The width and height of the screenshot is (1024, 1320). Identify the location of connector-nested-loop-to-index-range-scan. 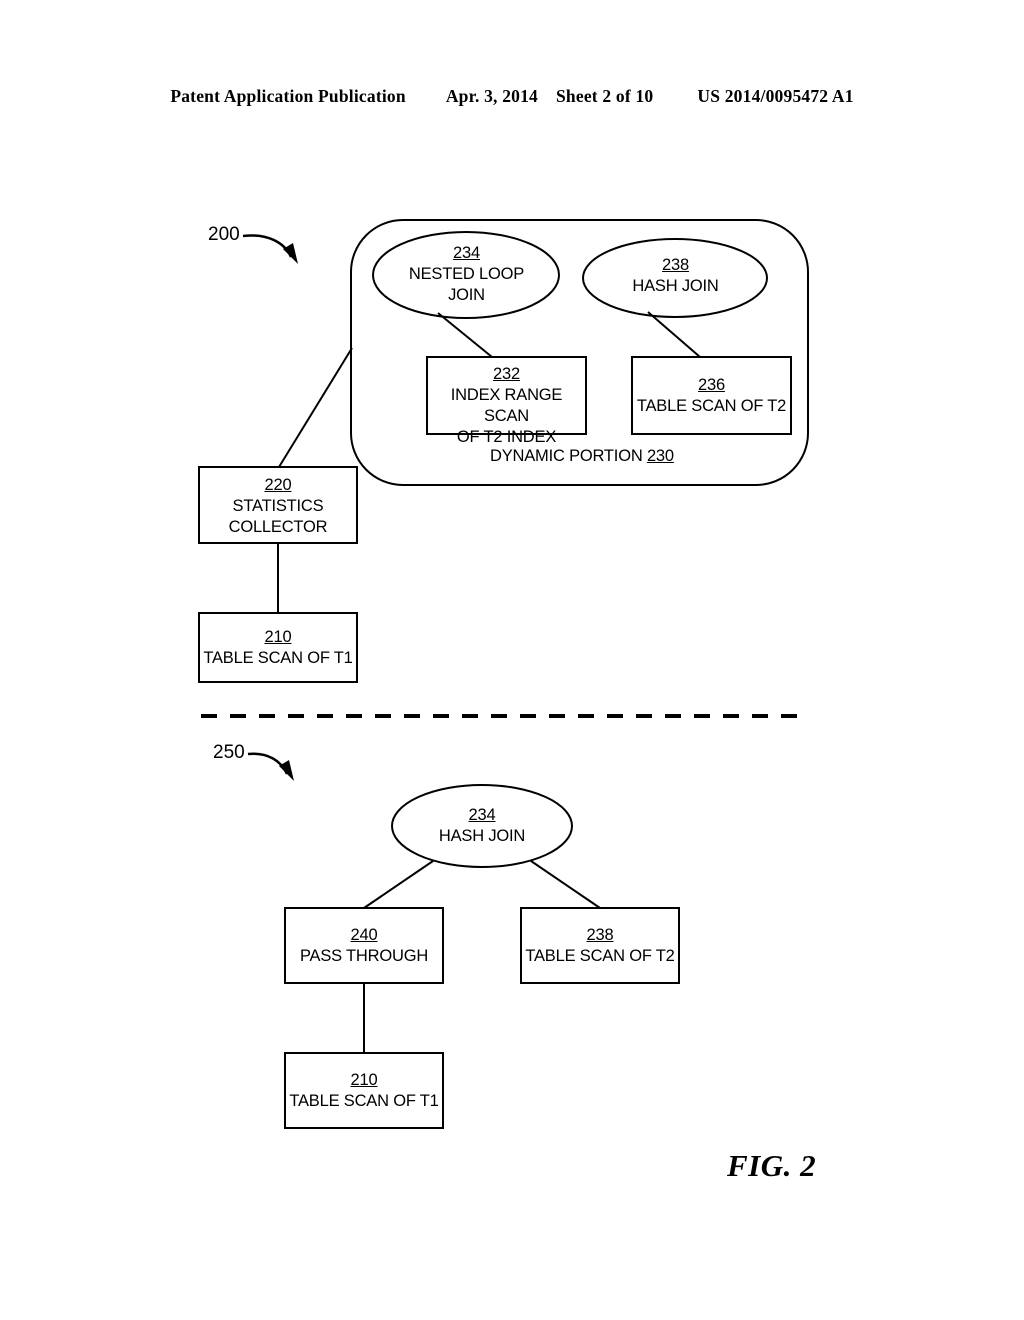
(465, 335).